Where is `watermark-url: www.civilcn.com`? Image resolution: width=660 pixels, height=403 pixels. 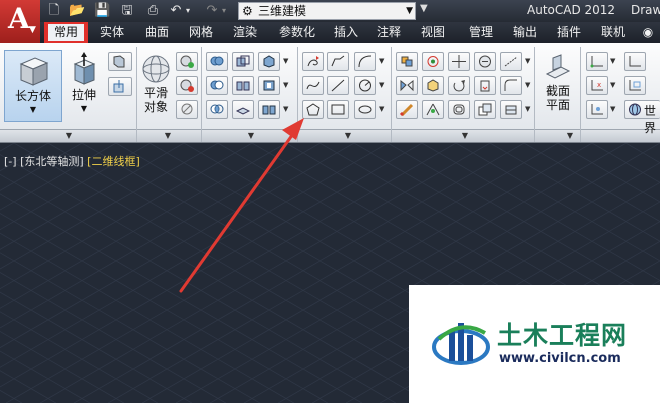 watermark-url: www.civilcn.com is located at coordinates (560, 358).